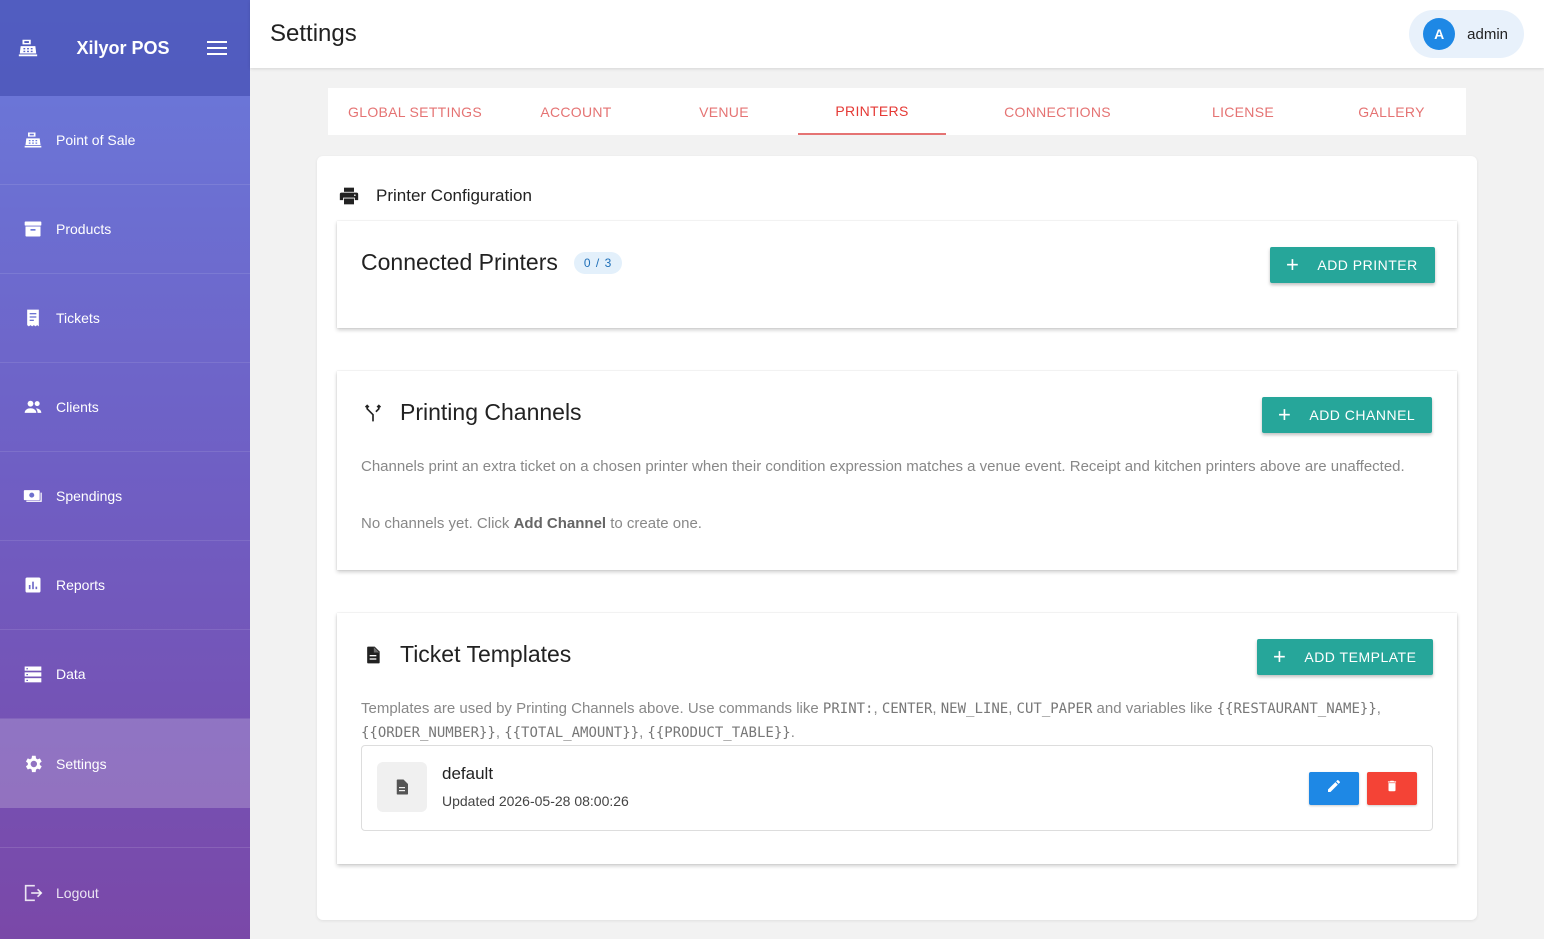 Image resolution: width=1544 pixels, height=939 pixels. I want to click on add-channel-label: ADD CHANNEL, so click(1362, 415).